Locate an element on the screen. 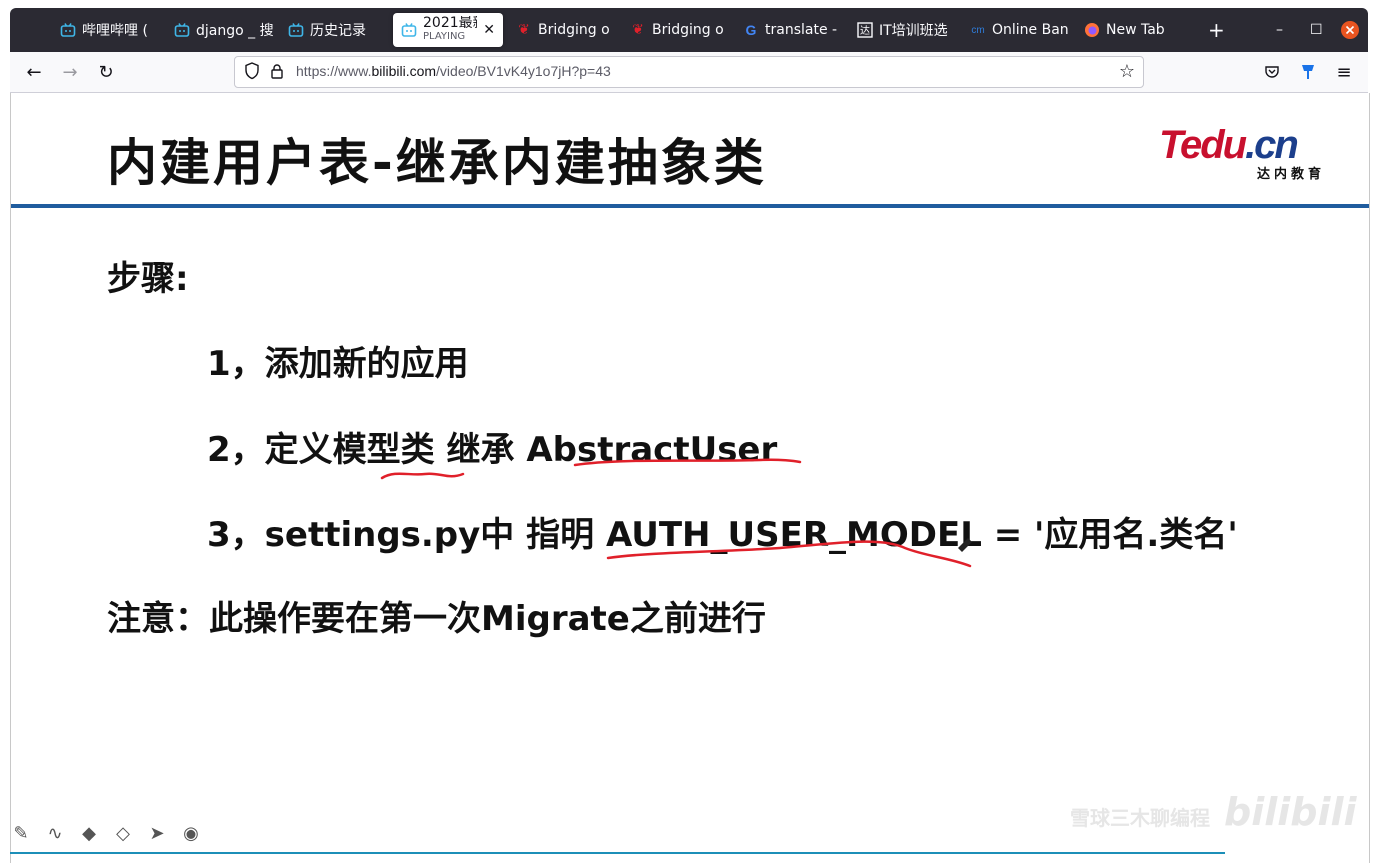 The height and width of the screenshot is (865, 1378). tedu-logo: Tedu.cn 达内教育 is located at coordinates (1242, 152).